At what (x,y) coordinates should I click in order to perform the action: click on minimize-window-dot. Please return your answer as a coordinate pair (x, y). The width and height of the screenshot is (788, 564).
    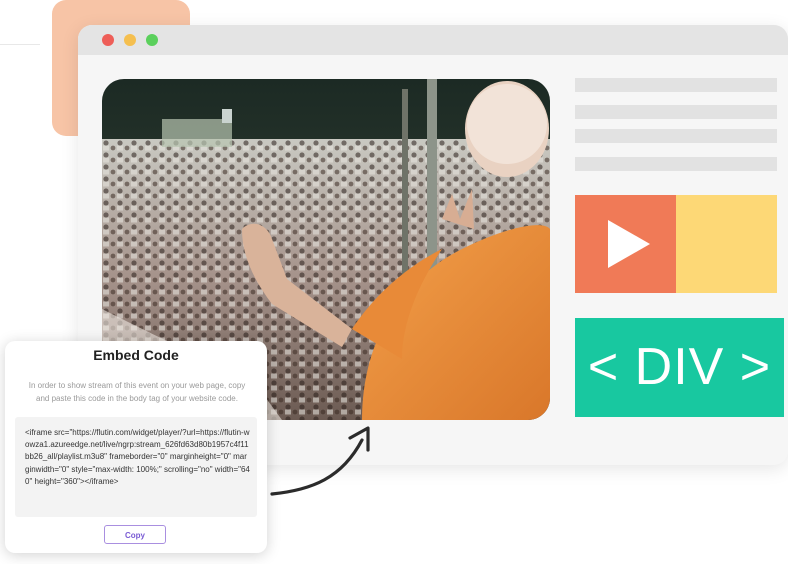
    Looking at the image, I should click on (130, 40).